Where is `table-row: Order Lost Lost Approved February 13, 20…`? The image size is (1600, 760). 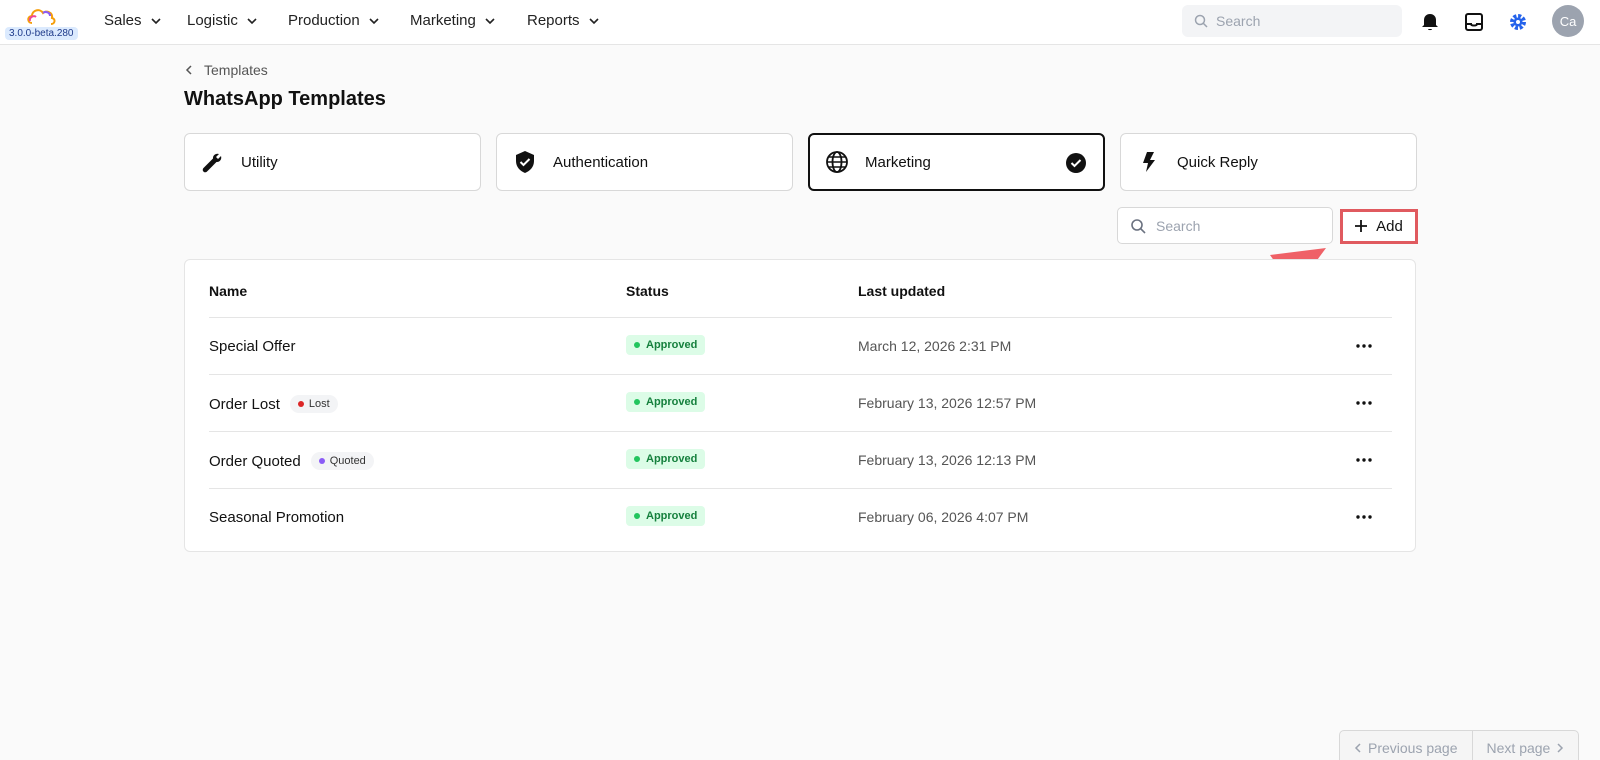 table-row: Order Lost Lost Approved February 13, 20… is located at coordinates (800, 402).